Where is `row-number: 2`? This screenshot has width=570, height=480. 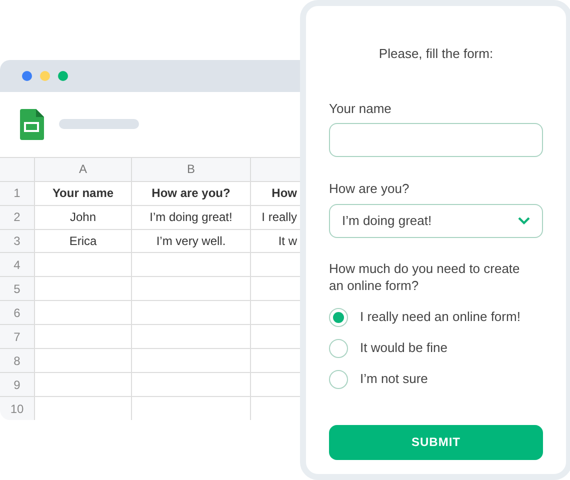
row-number: 2 is located at coordinates (17, 217).